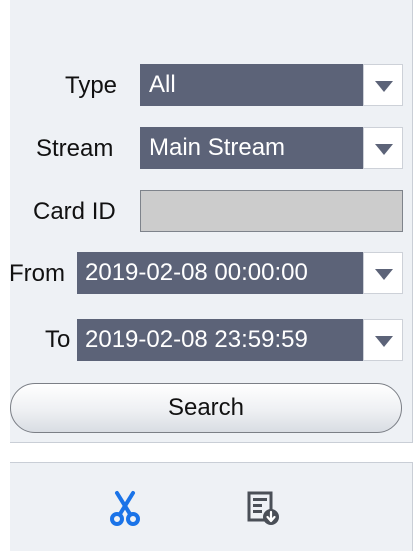 The width and height of the screenshot is (420, 551). What do you see at coordinates (271, 85) in the screenshot?
I see `type-select: All` at bounding box center [271, 85].